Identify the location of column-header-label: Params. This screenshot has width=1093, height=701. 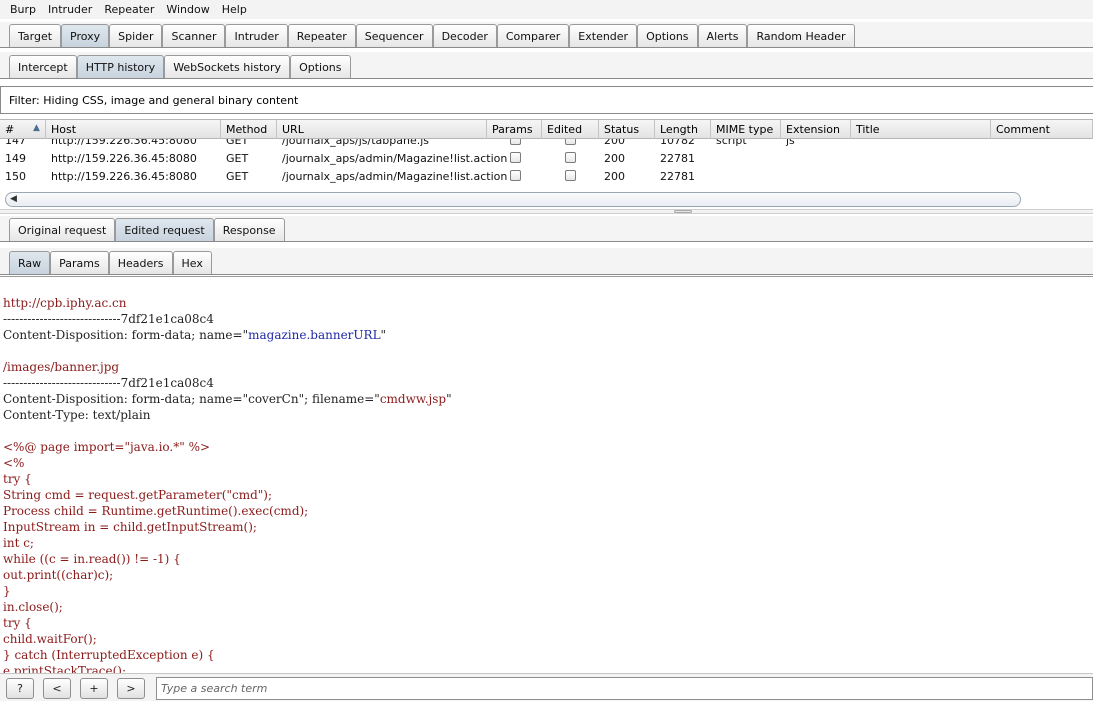
(512, 129).